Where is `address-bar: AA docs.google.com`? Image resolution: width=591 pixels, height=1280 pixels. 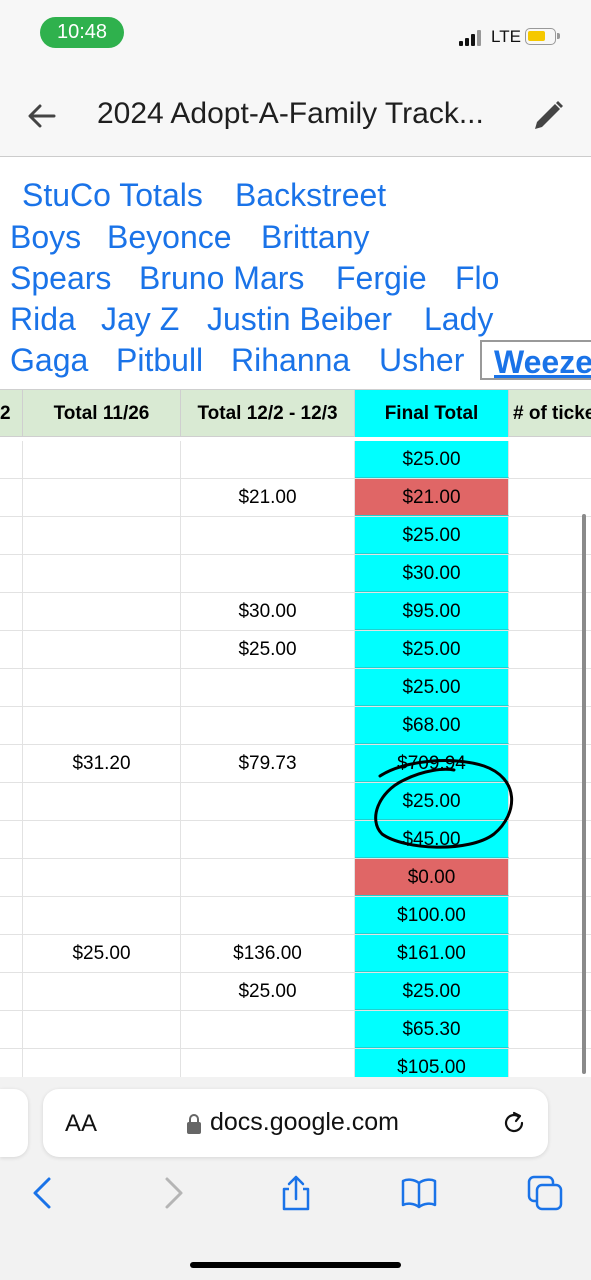
address-bar: AA docs.google.com is located at coordinates (295, 1123).